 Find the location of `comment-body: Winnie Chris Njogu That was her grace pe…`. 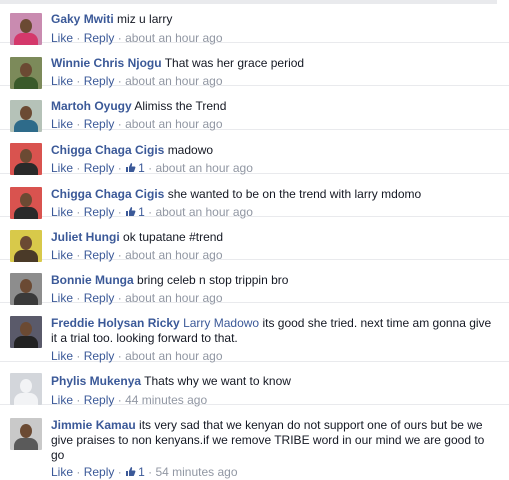

comment-body: Winnie Chris Njogu That was her grace pe… is located at coordinates (275, 63).